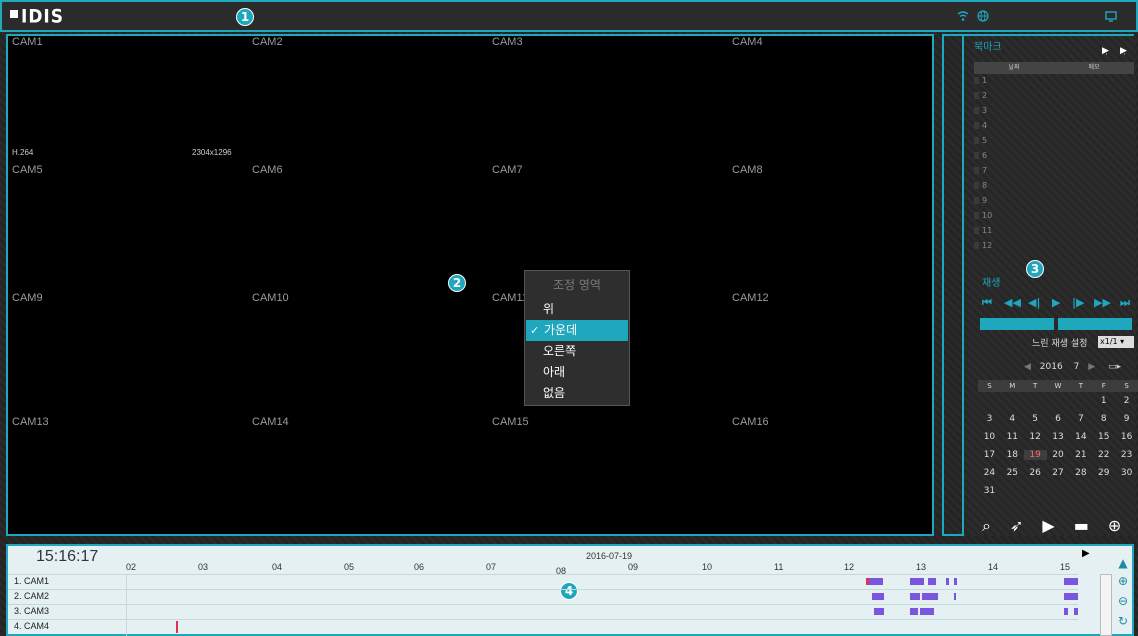 The width and height of the screenshot is (1138, 636). Describe the element at coordinates (1105, 51) in the screenshot. I see `bookmark-add-icon: ▶̣` at that location.